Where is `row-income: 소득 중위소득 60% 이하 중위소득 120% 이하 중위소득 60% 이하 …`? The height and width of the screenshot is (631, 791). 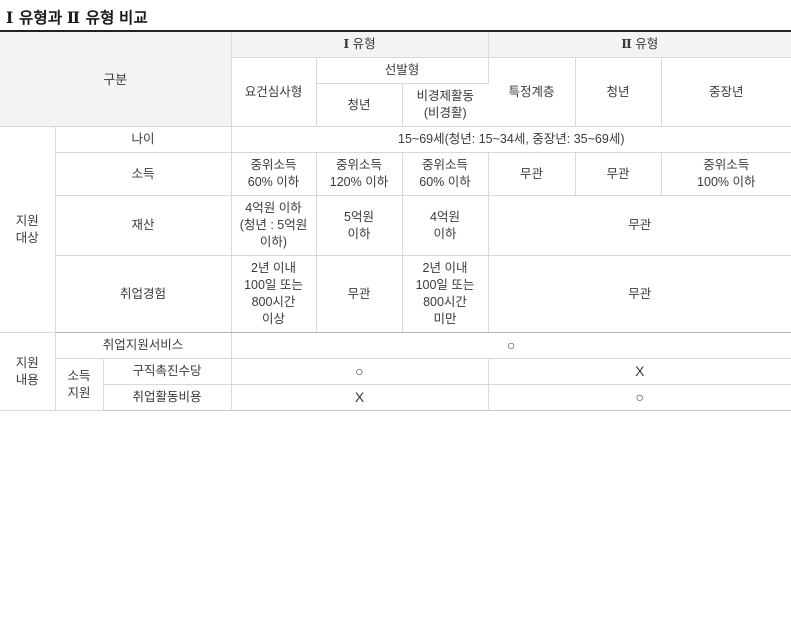
row-income: 소득 중위소득 60% 이하 중위소득 120% 이하 중위소득 60% 이하 … is located at coordinates (395, 174).